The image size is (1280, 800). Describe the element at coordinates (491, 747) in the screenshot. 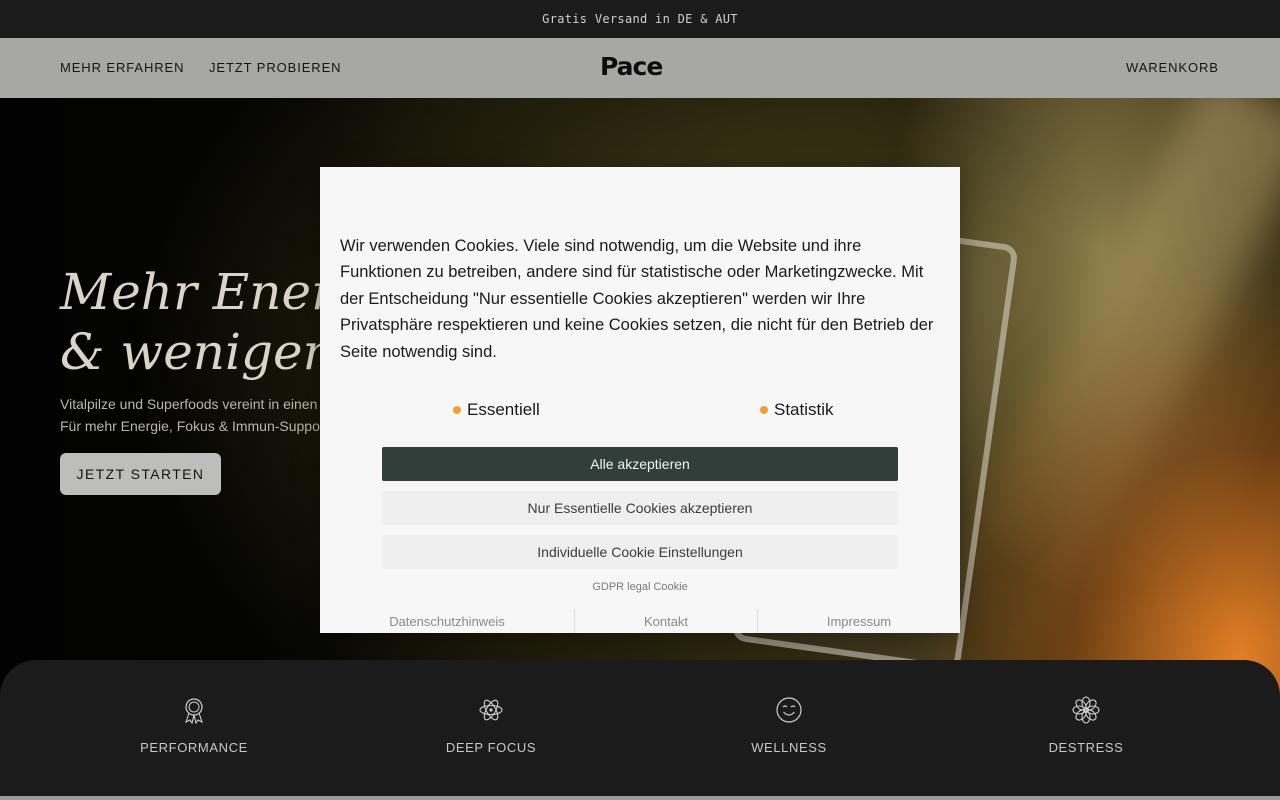

I see `feature-label: DEEP FOCUS` at that location.